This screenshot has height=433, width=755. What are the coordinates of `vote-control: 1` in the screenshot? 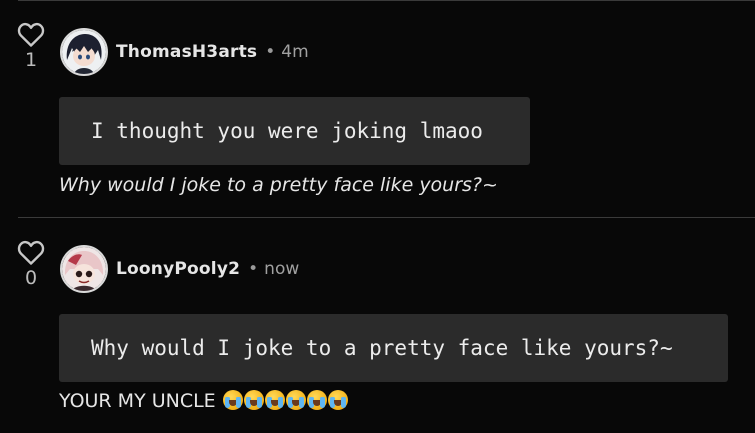 It's located at (31, 46).